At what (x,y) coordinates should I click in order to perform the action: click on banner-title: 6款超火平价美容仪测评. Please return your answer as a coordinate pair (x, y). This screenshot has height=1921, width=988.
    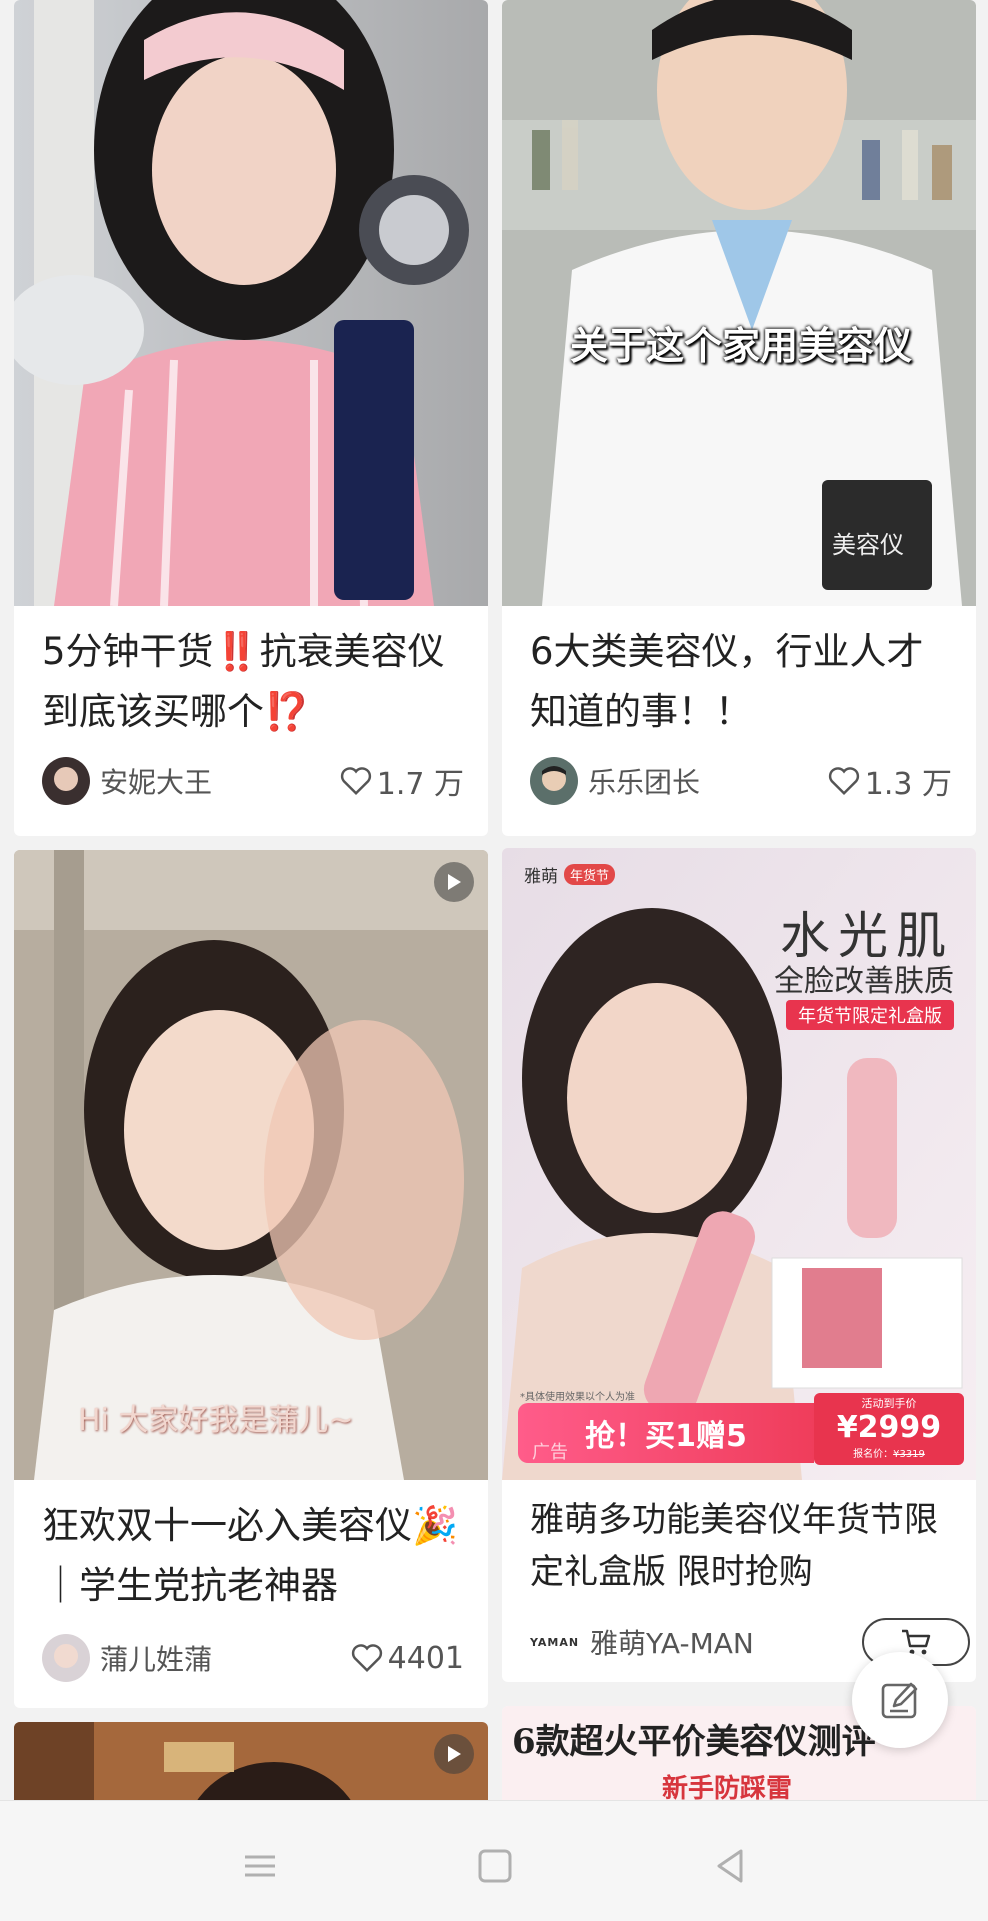
    Looking at the image, I should click on (694, 1742).